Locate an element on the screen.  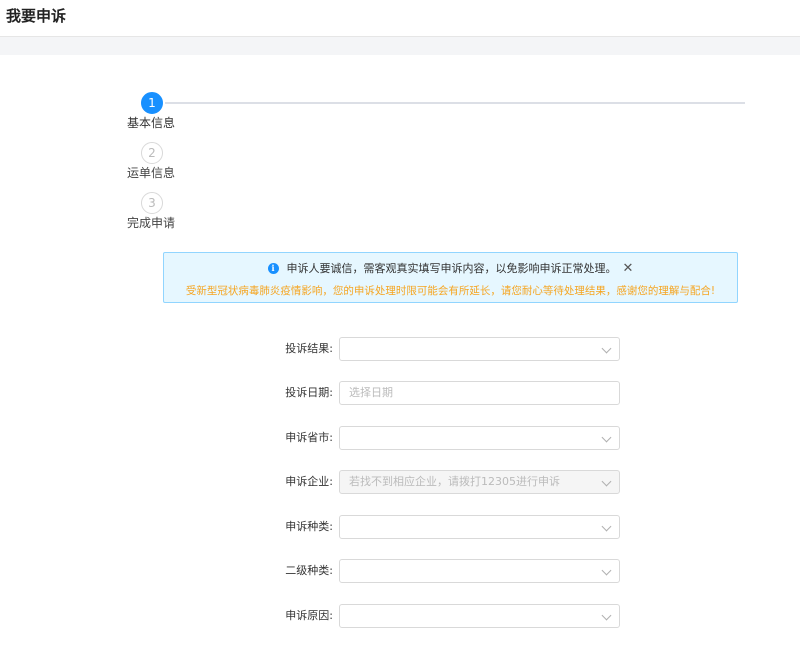
form-row-company: 申诉企业: 若找不到相应企业，请拨打12305进行申诉 is located at coordinates (400, 482).